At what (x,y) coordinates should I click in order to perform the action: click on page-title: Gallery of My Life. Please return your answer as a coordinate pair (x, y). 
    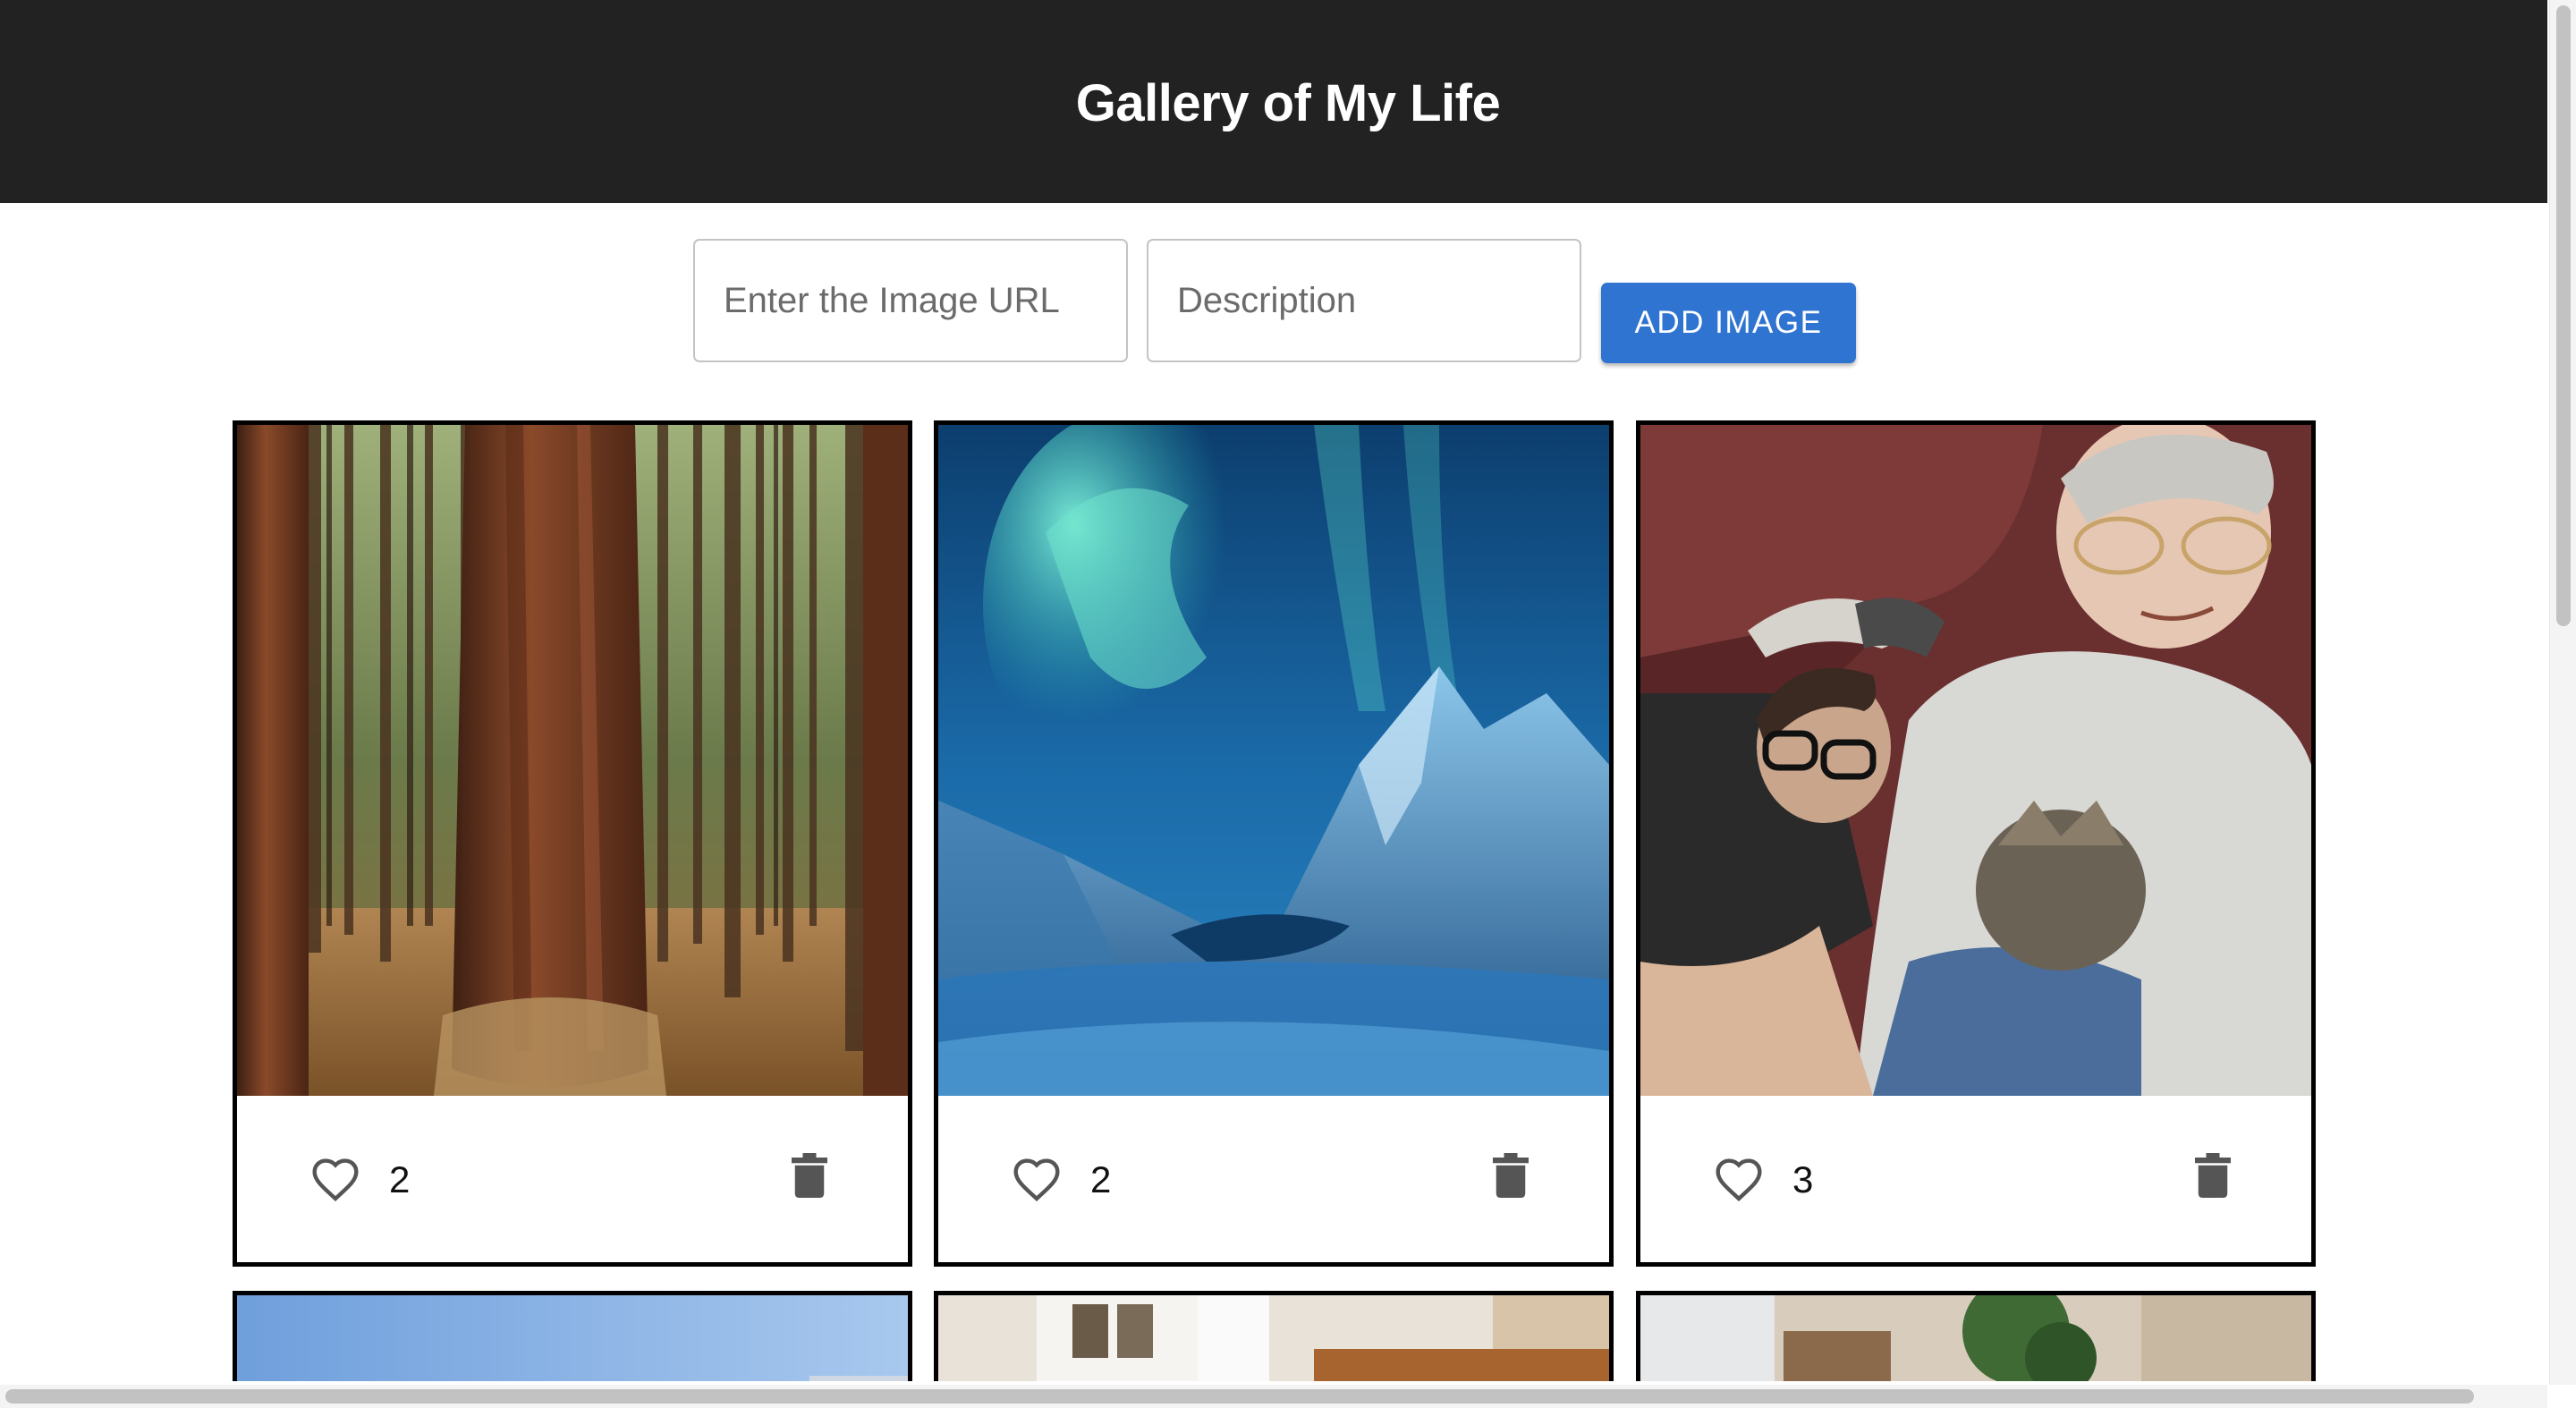
    Looking at the image, I should click on (1288, 103).